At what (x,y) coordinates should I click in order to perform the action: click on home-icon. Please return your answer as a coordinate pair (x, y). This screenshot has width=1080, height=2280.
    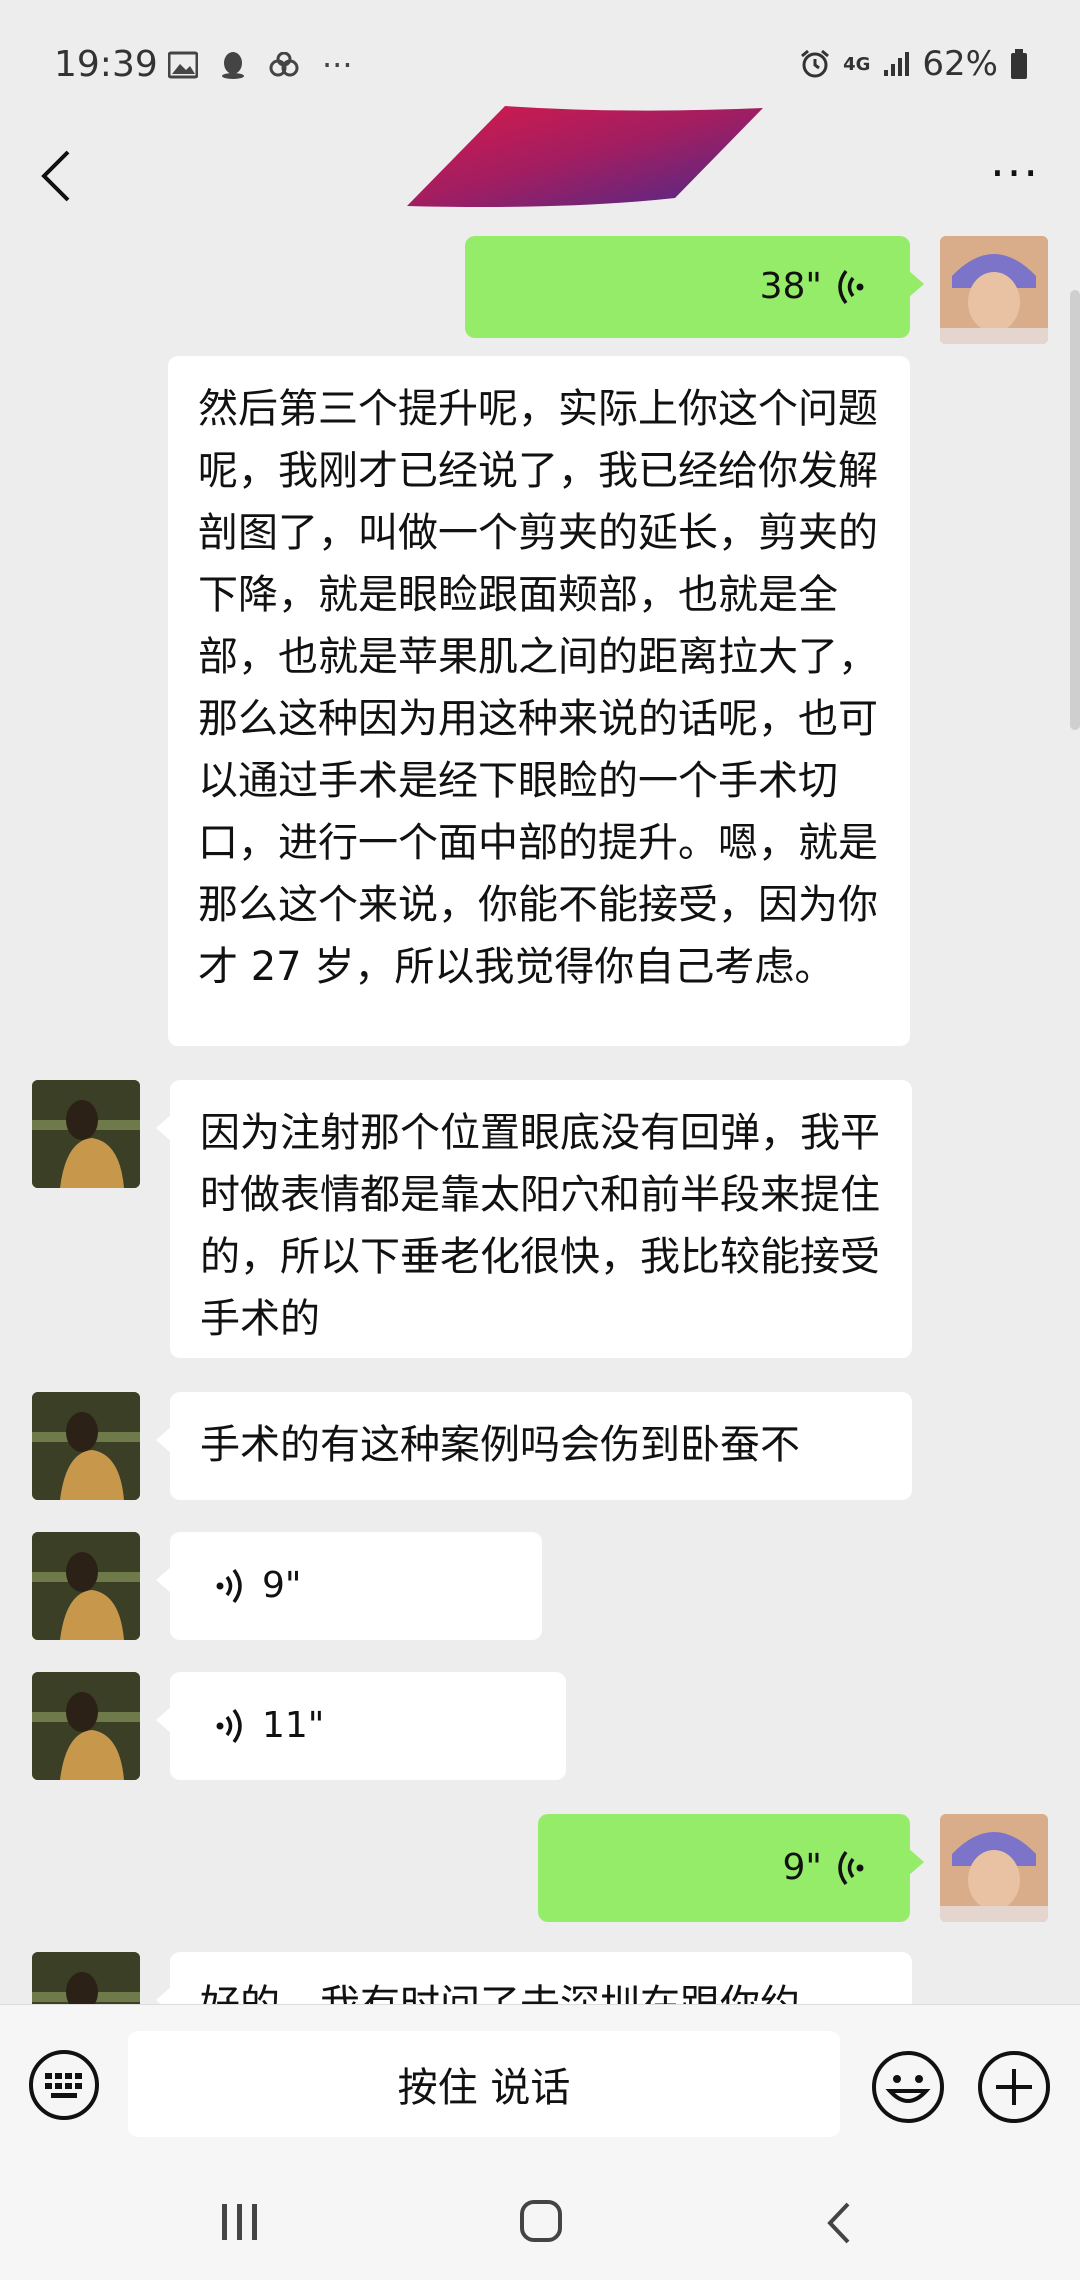
    Looking at the image, I should click on (541, 2221).